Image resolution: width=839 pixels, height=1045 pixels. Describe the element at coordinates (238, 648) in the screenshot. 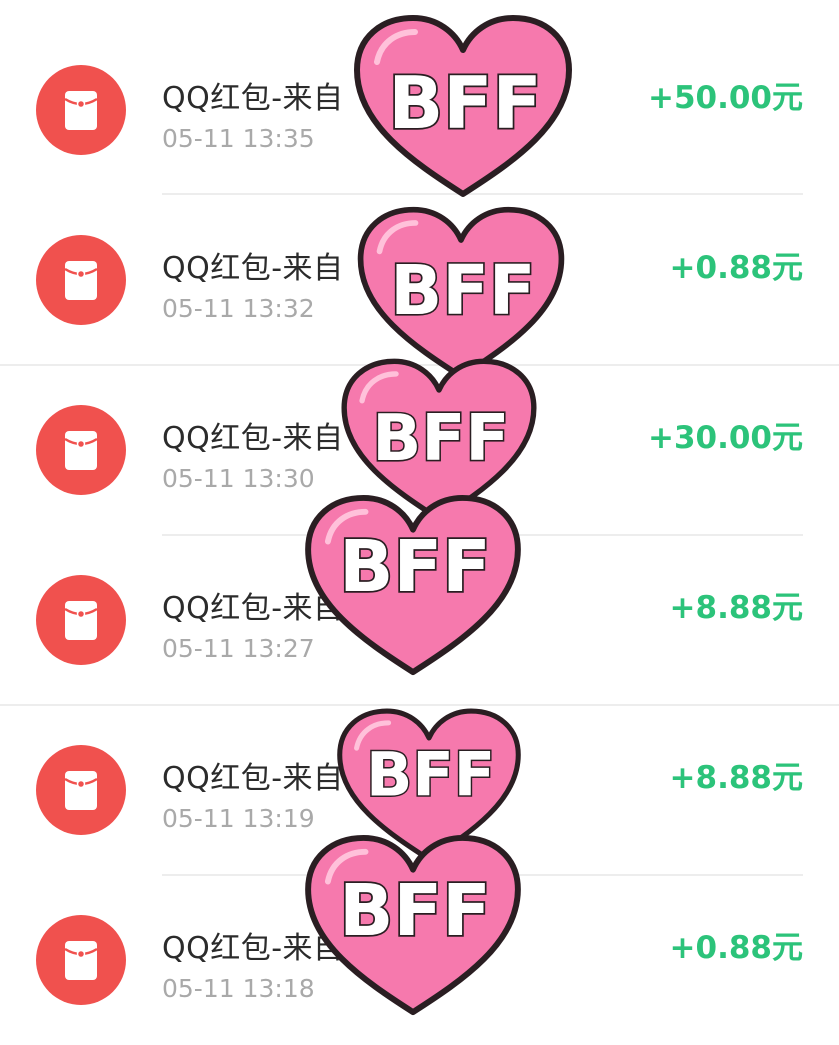

I see `transaction-time: 05-11 13:27` at that location.